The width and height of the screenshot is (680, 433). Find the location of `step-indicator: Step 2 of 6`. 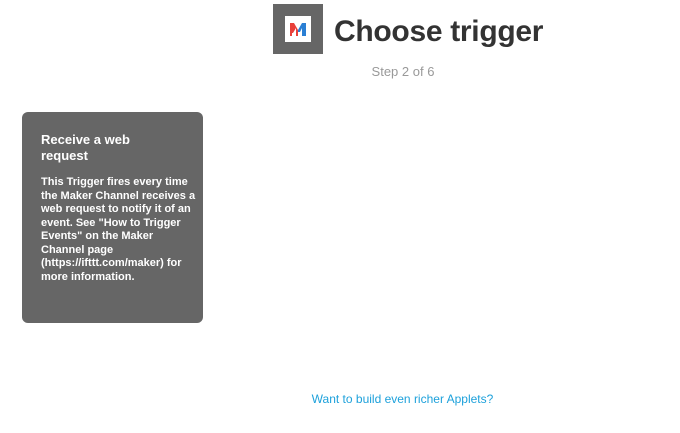

step-indicator: Step 2 of 6 is located at coordinates (403, 71).